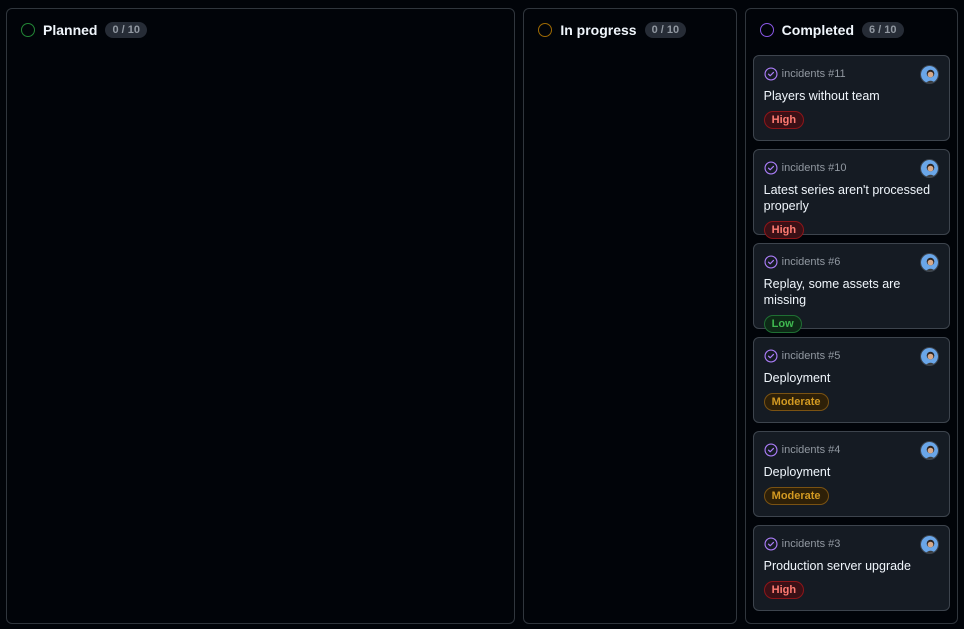  I want to click on column-header: Completed 6 / 10, so click(851, 30).